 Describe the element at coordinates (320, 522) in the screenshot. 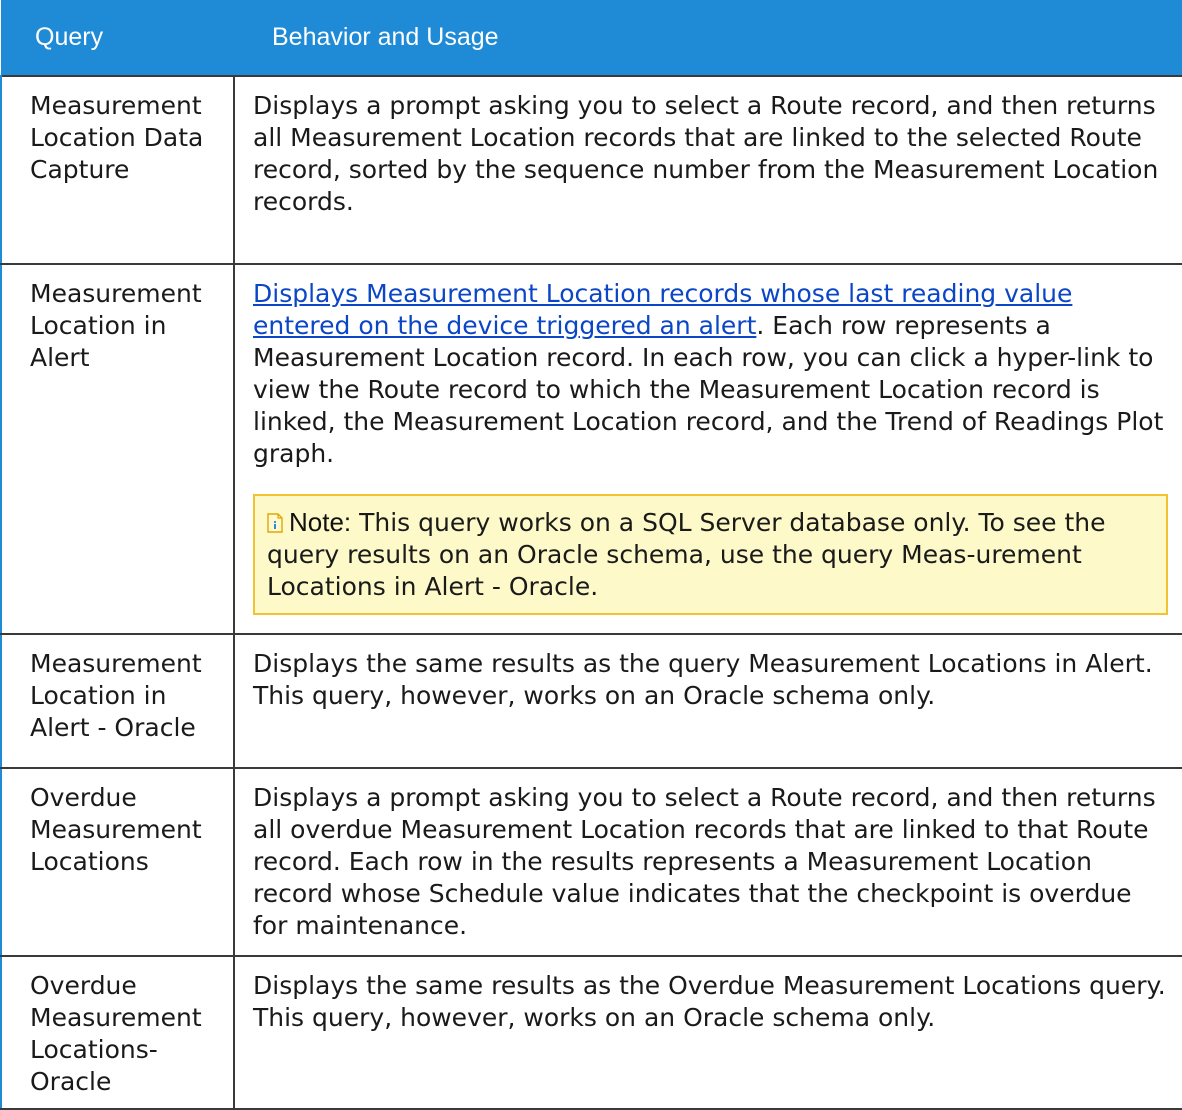

I see `note-label: Note:` at that location.